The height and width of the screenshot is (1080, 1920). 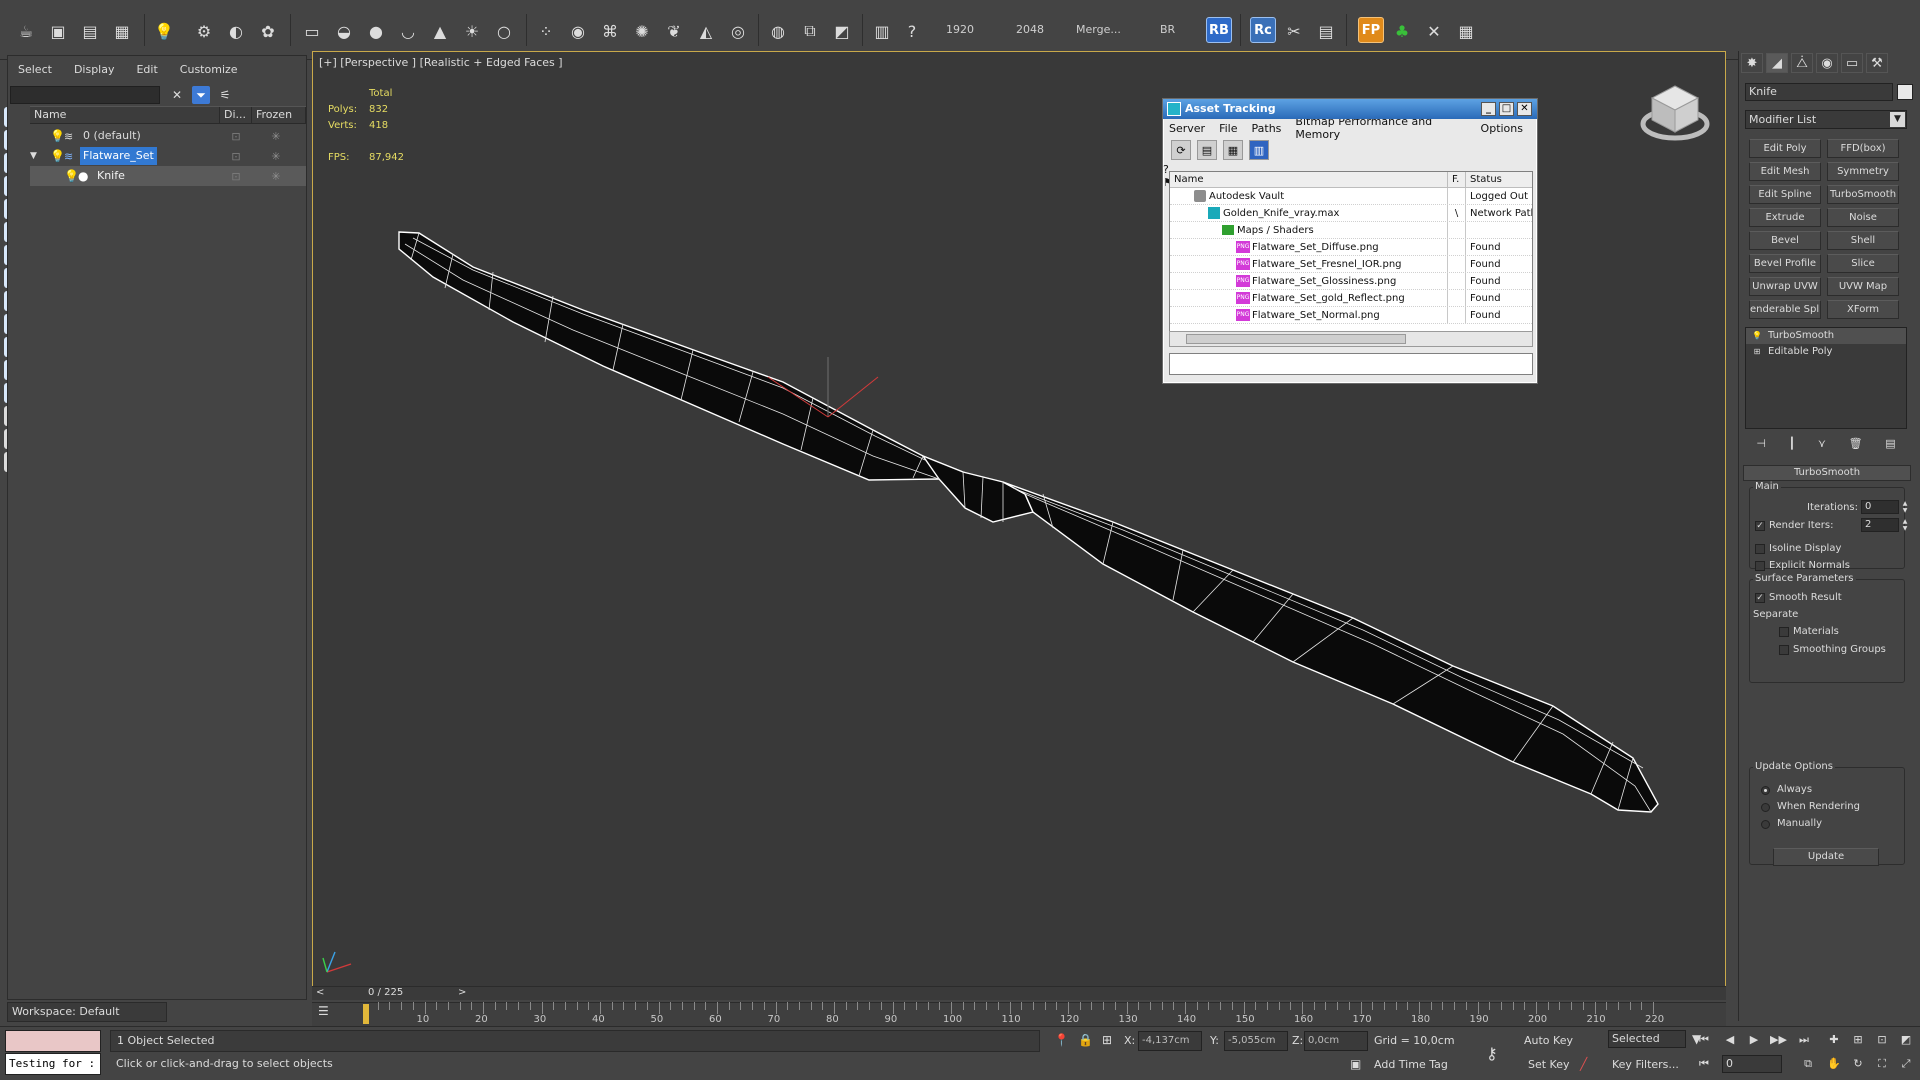 What do you see at coordinates (1351, 315) in the screenshot?
I see `asset-row: PNG Flatware_Set_Normal.png Found` at bounding box center [1351, 315].